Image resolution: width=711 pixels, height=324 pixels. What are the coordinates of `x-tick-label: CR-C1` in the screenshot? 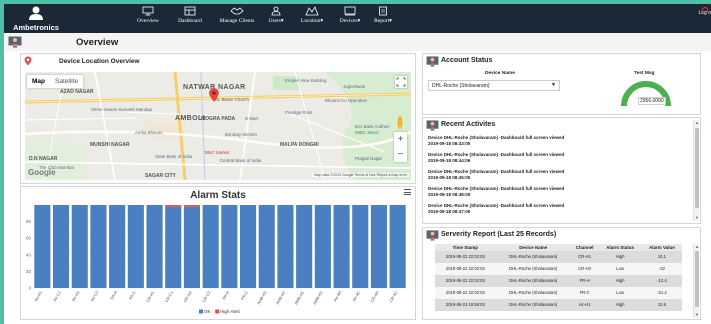 It's located at (169, 296).